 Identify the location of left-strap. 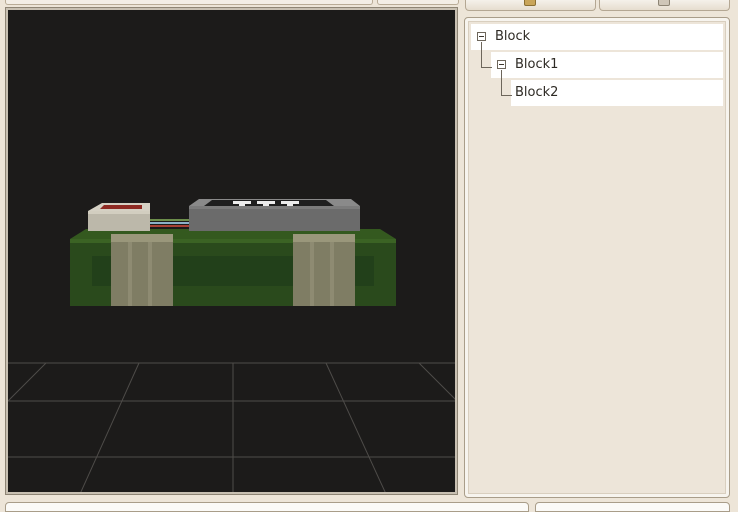
(142, 270).